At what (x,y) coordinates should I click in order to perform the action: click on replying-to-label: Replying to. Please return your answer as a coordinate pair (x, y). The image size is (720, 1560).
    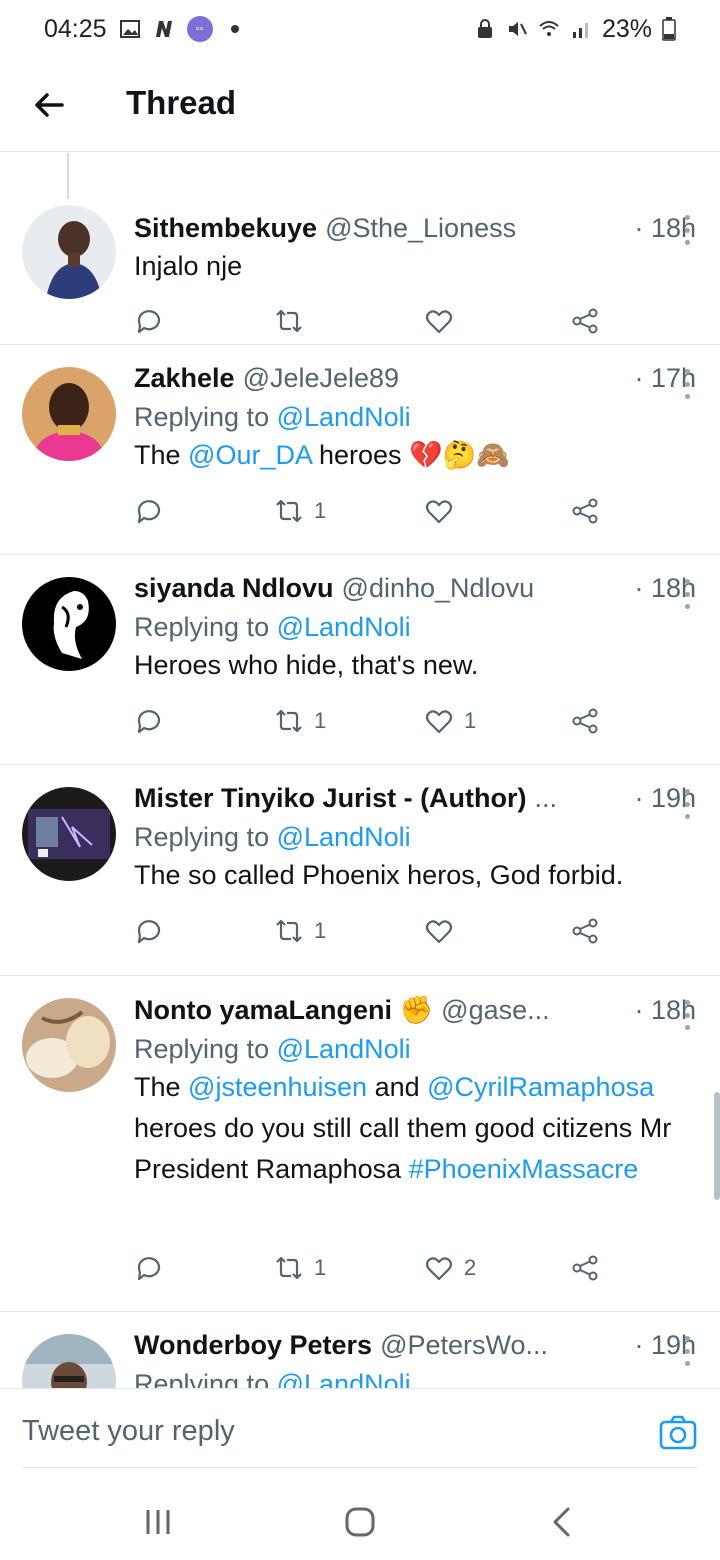
    Looking at the image, I should click on (202, 1378).